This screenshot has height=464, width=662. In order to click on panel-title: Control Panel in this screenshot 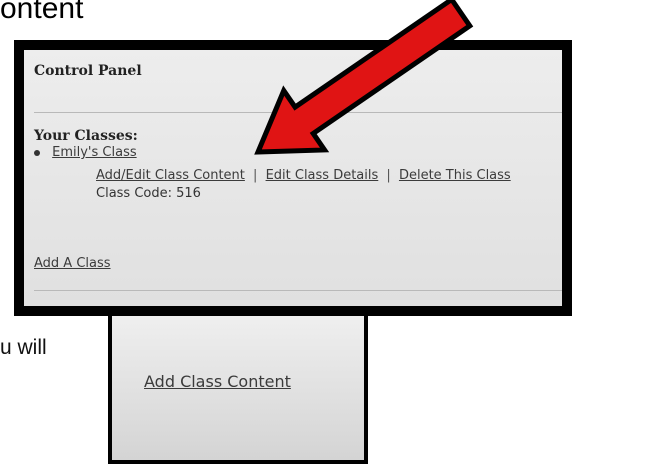, I will do `click(88, 71)`.